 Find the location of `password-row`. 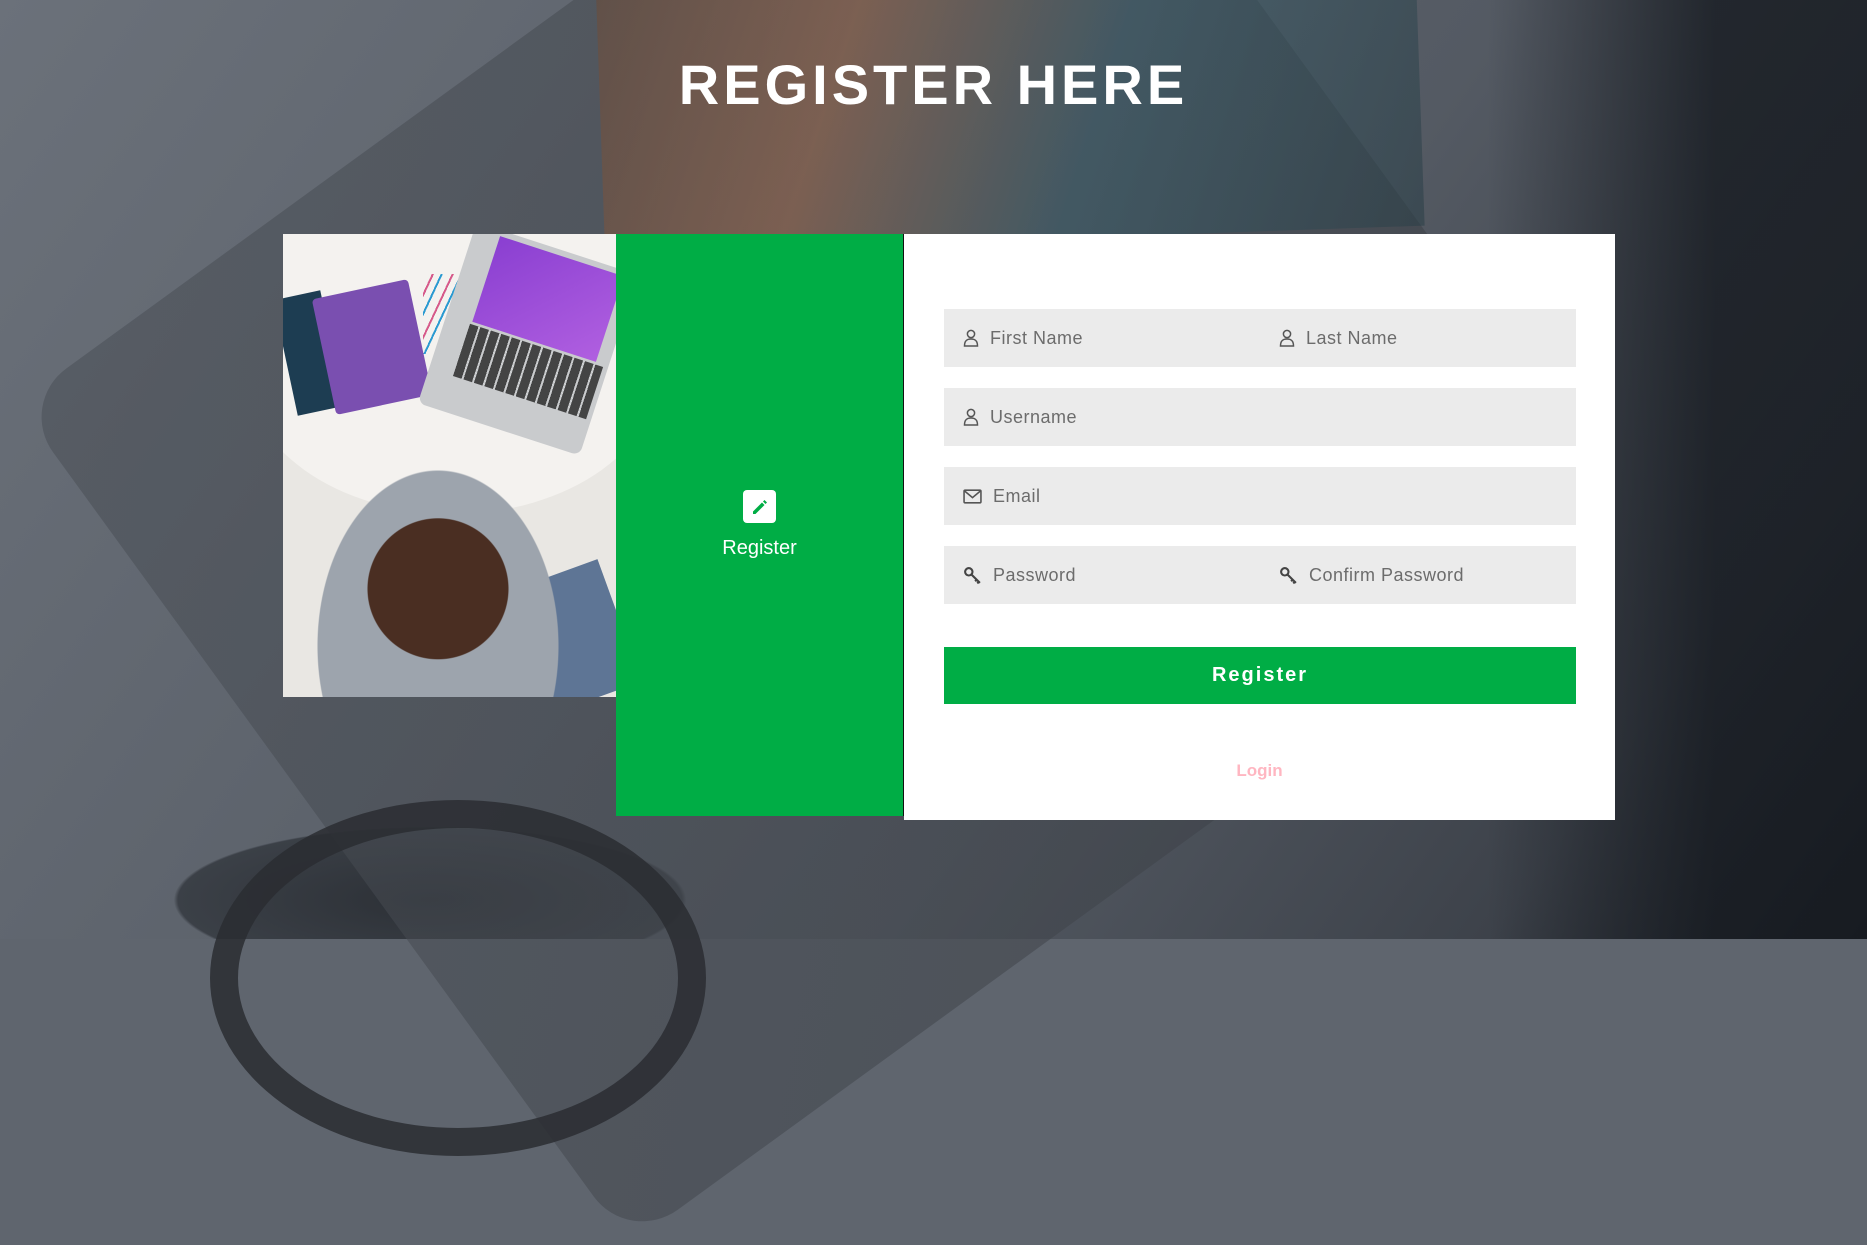

password-row is located at coordinates (1260, 575).